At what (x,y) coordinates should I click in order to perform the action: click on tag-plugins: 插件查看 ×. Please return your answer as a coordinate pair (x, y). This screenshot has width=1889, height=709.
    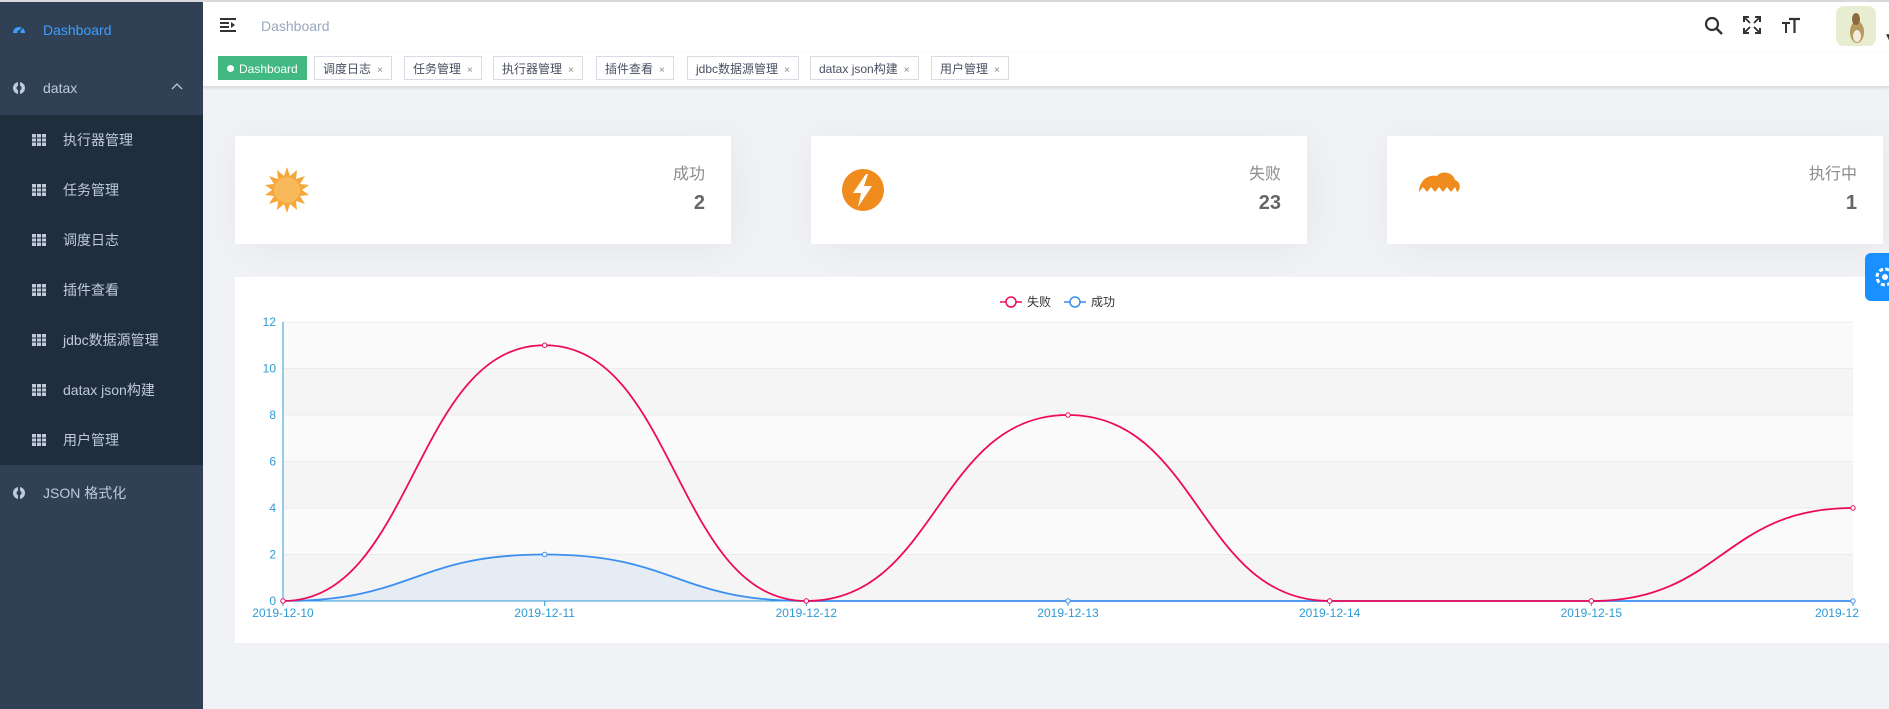
    Looking at the image, I should click on (635, 68).